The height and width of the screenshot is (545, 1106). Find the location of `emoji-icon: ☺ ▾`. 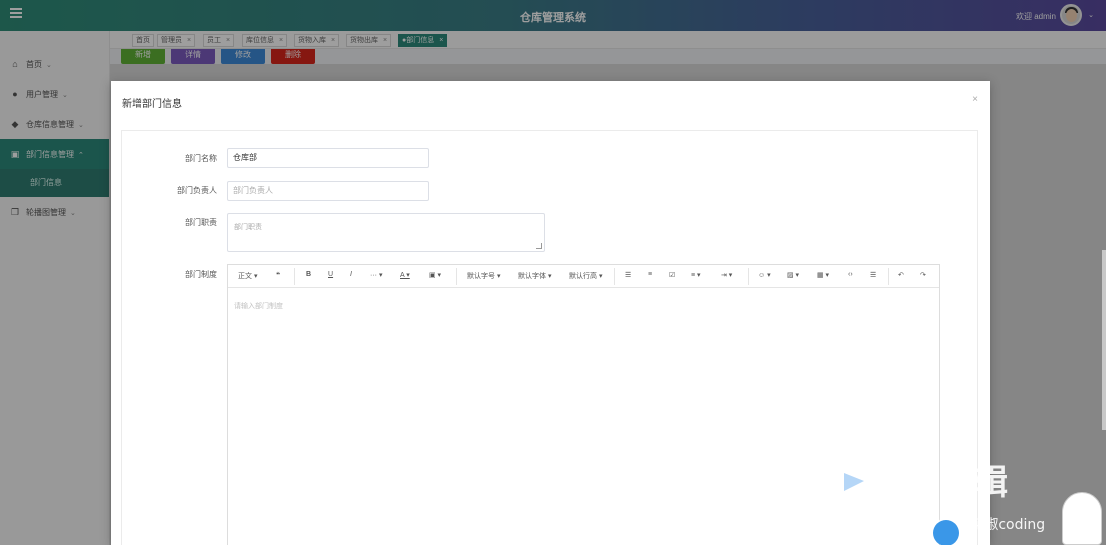

emoji-icon: ☺ ▾ is located at coordinates (764, 275).